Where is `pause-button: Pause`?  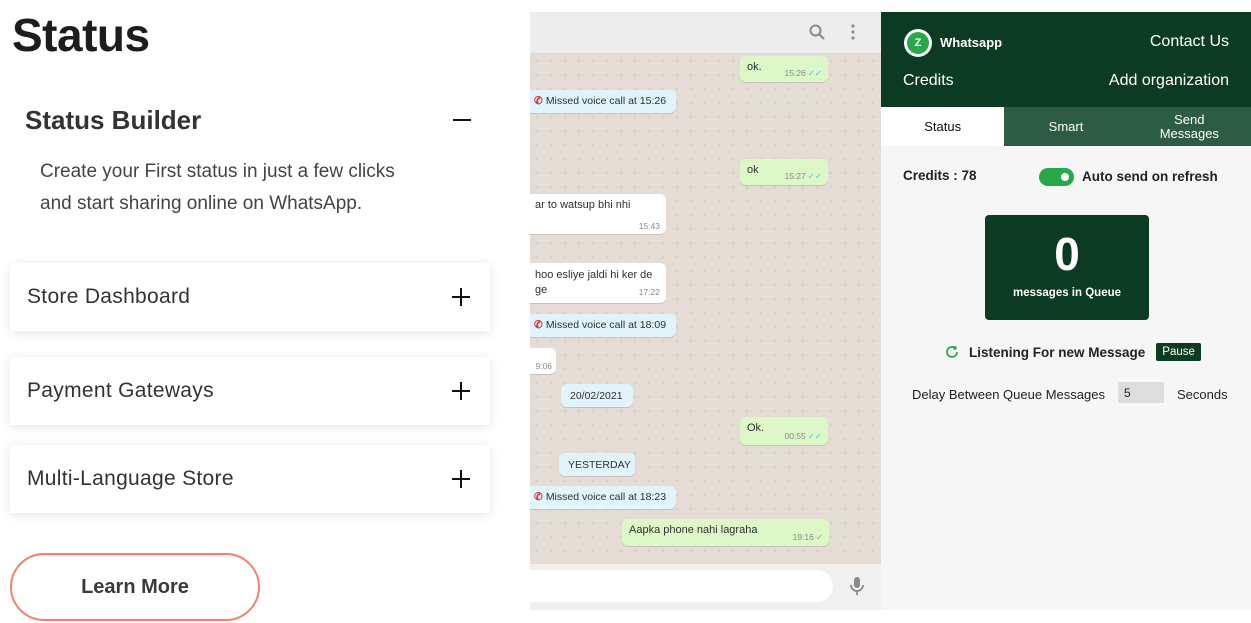
pause-button: Pause is located at coordinates (1178, 352).